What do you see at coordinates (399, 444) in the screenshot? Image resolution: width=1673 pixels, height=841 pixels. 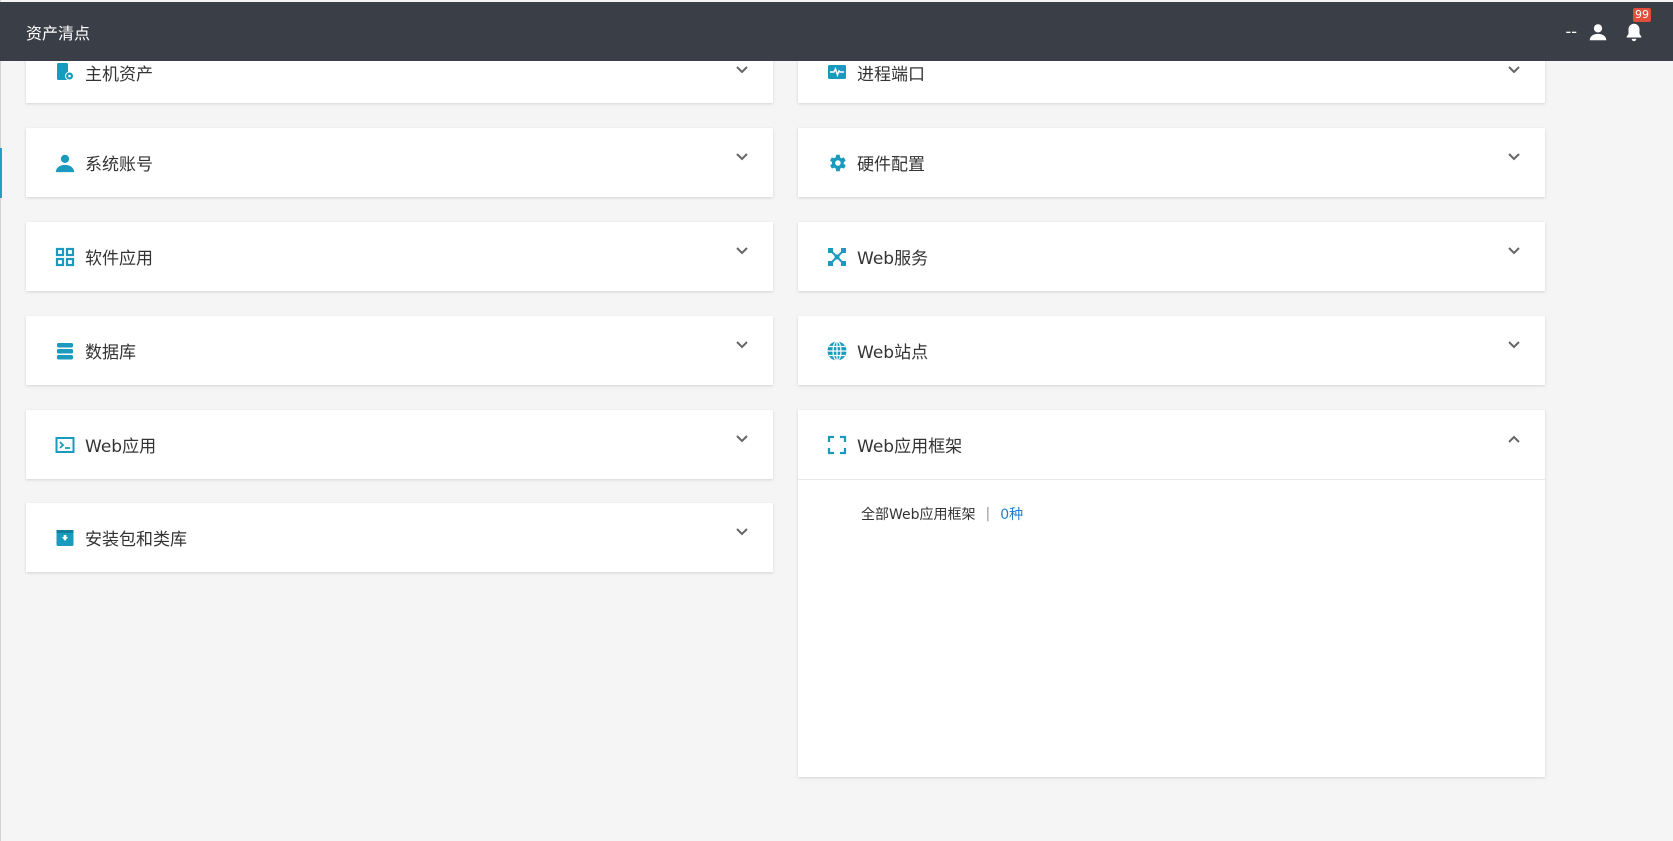 I see `card-web-apps: Web应用` at bounding box center [399, 444].